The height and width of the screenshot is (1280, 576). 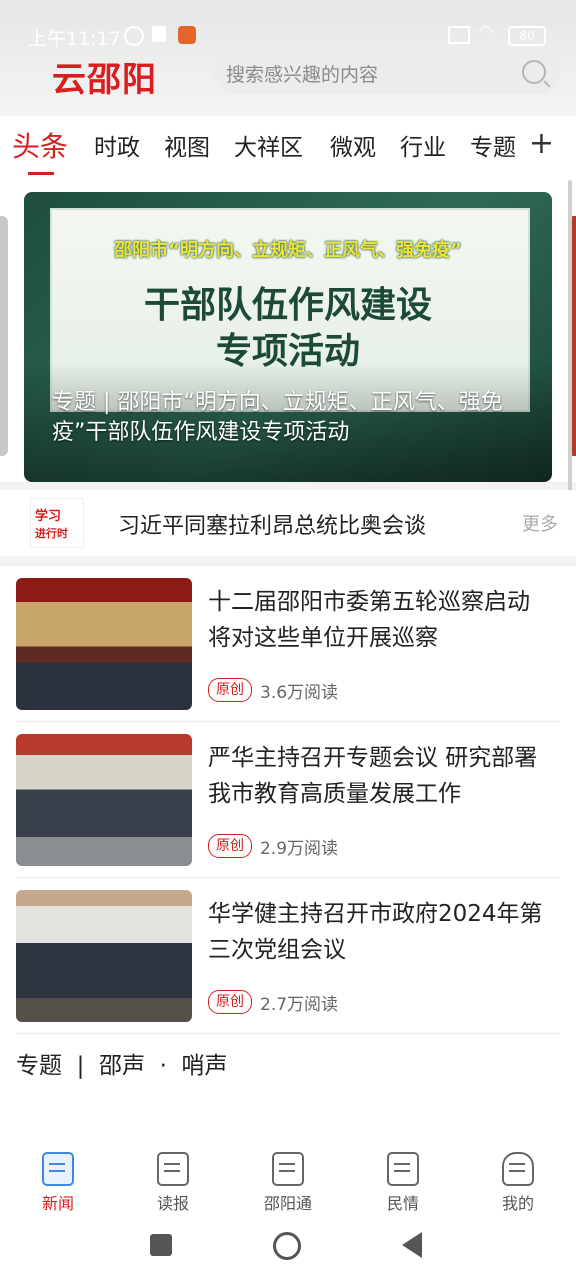 I want to click on list-item: 华学健主持召开市政府2024年第三次党组会议 原创 2.7万阅读, so click(x=288, y=956).